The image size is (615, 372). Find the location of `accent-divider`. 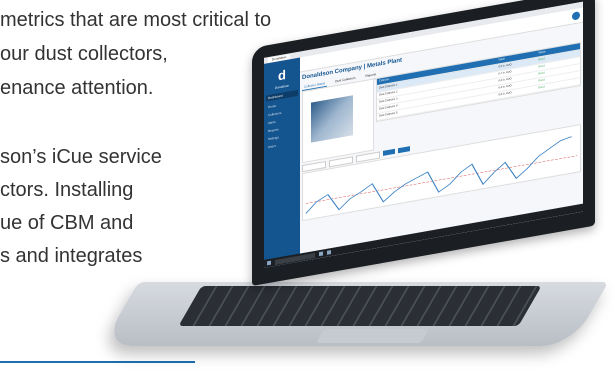

accent-divider is located at coordinates (97, 362).